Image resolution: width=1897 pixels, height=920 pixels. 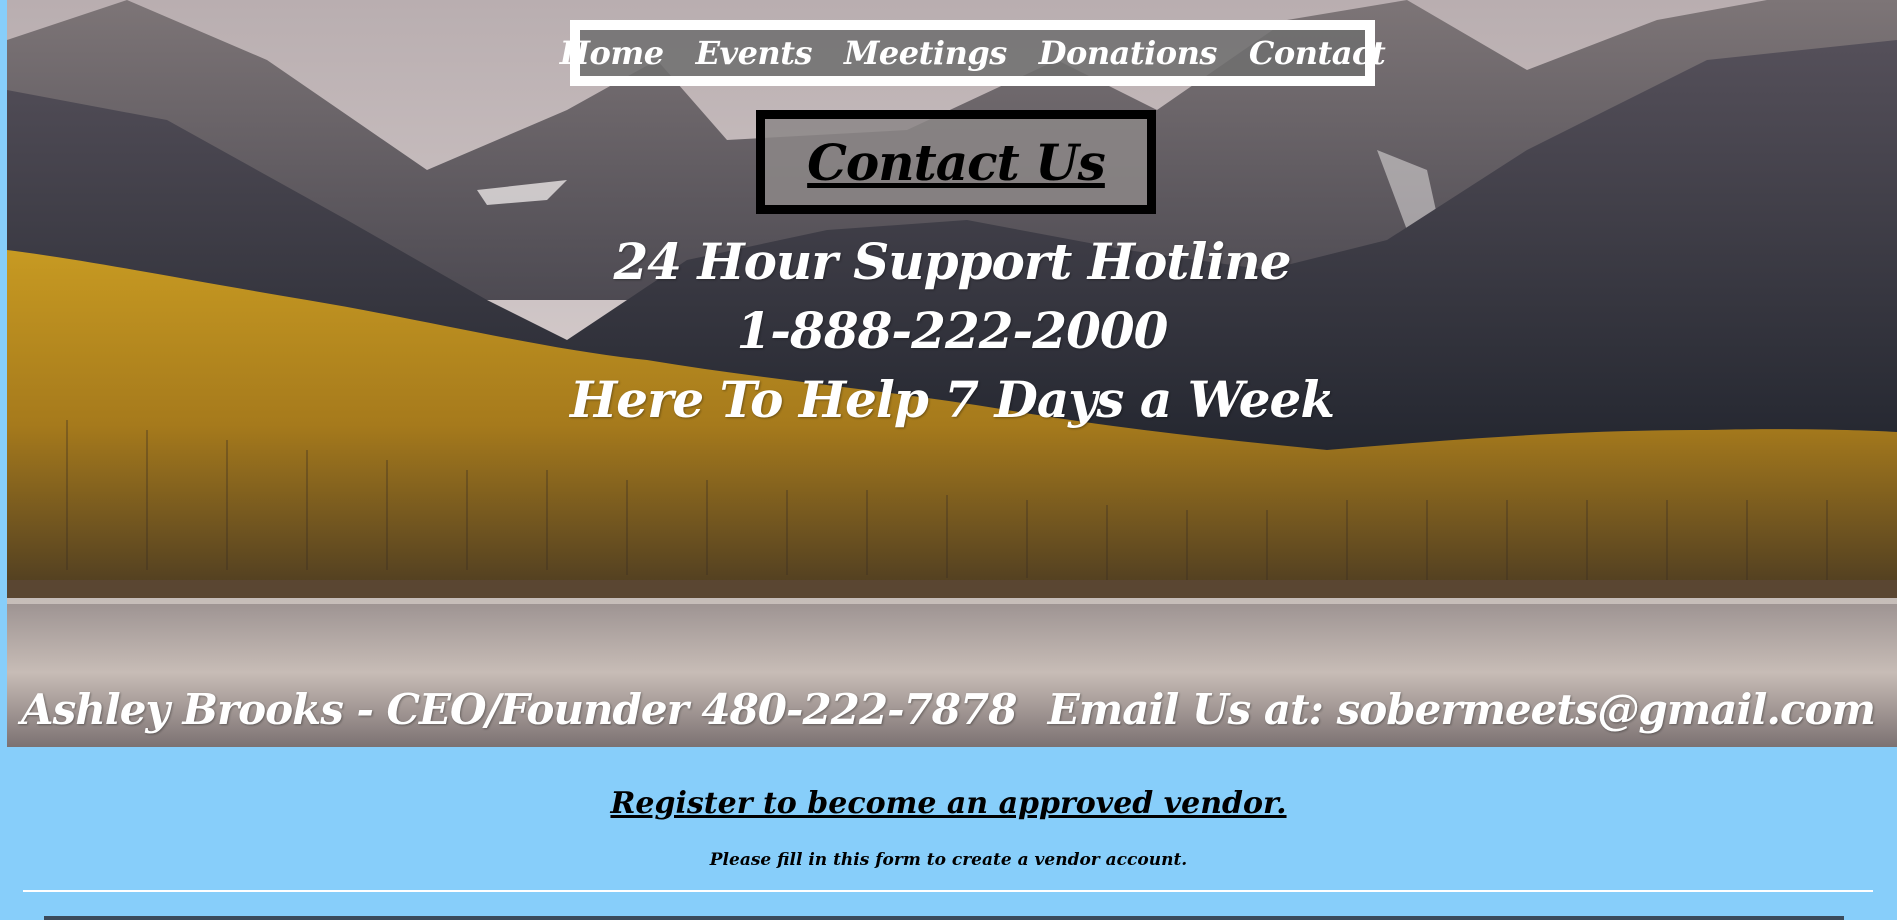 What do you see at coordinates (944, 918) in the screenshot?
I see `form-top-edge` at bounding box center [944, 918].